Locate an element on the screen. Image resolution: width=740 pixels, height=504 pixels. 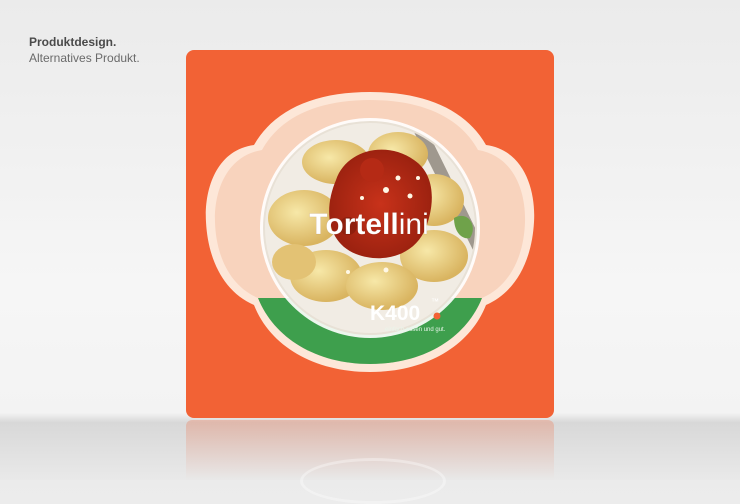
brand-name: K400 is located at coordinates (395, 313).